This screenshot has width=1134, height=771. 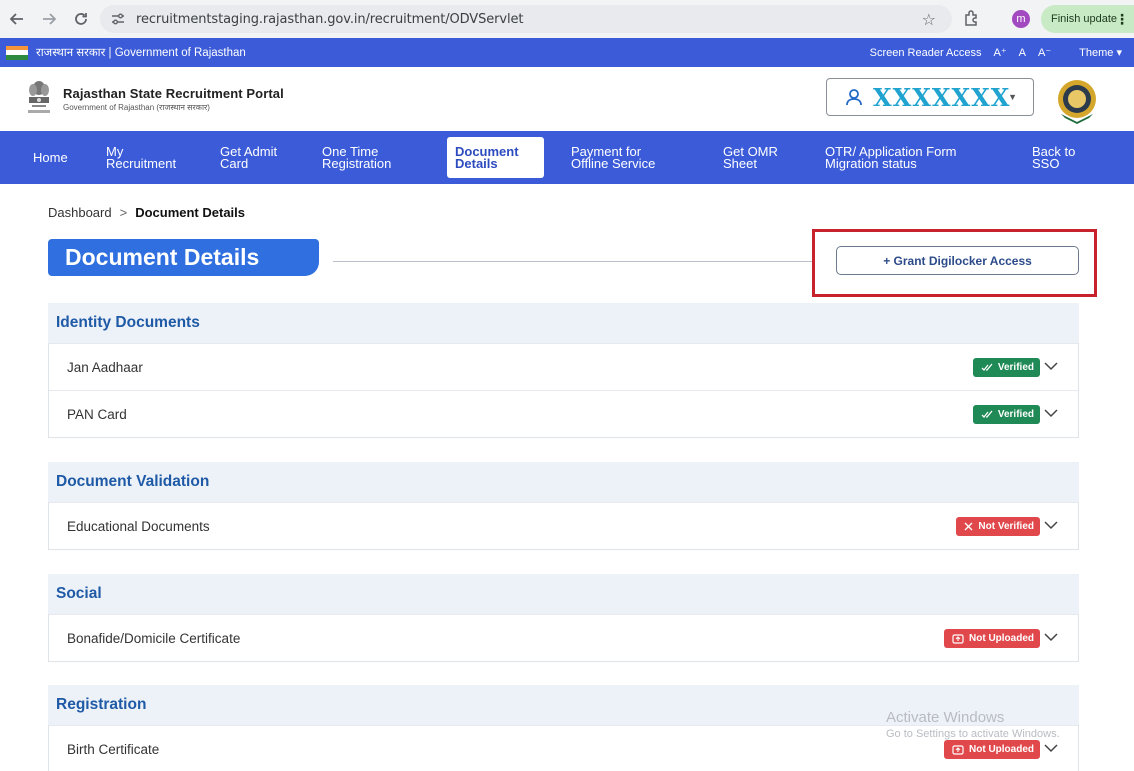 I want to click on breadcrumb: Dashboard > Document Details, so click(x=146, y=212).